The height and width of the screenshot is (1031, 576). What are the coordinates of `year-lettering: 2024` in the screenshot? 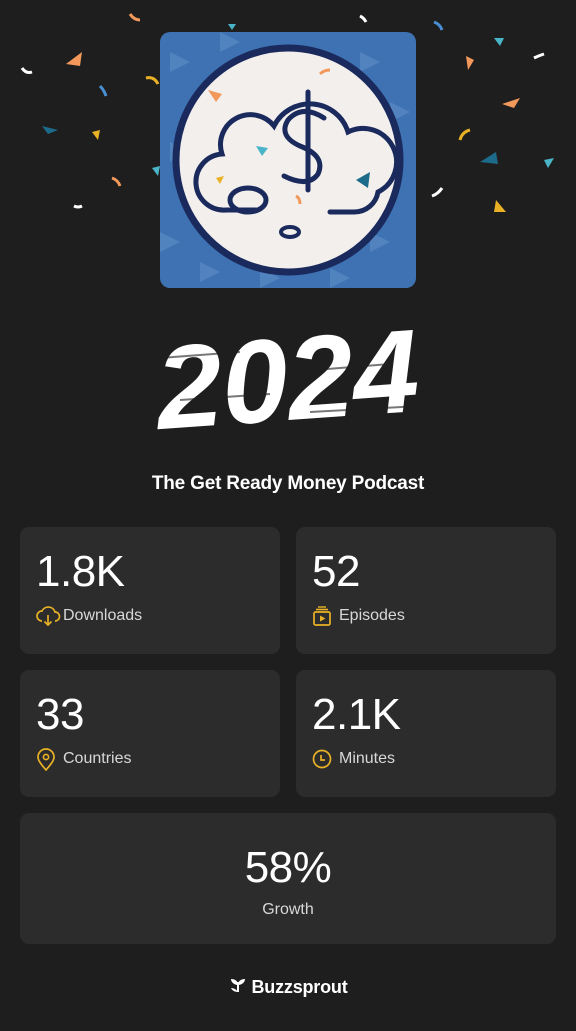 It's located at (286, 378).